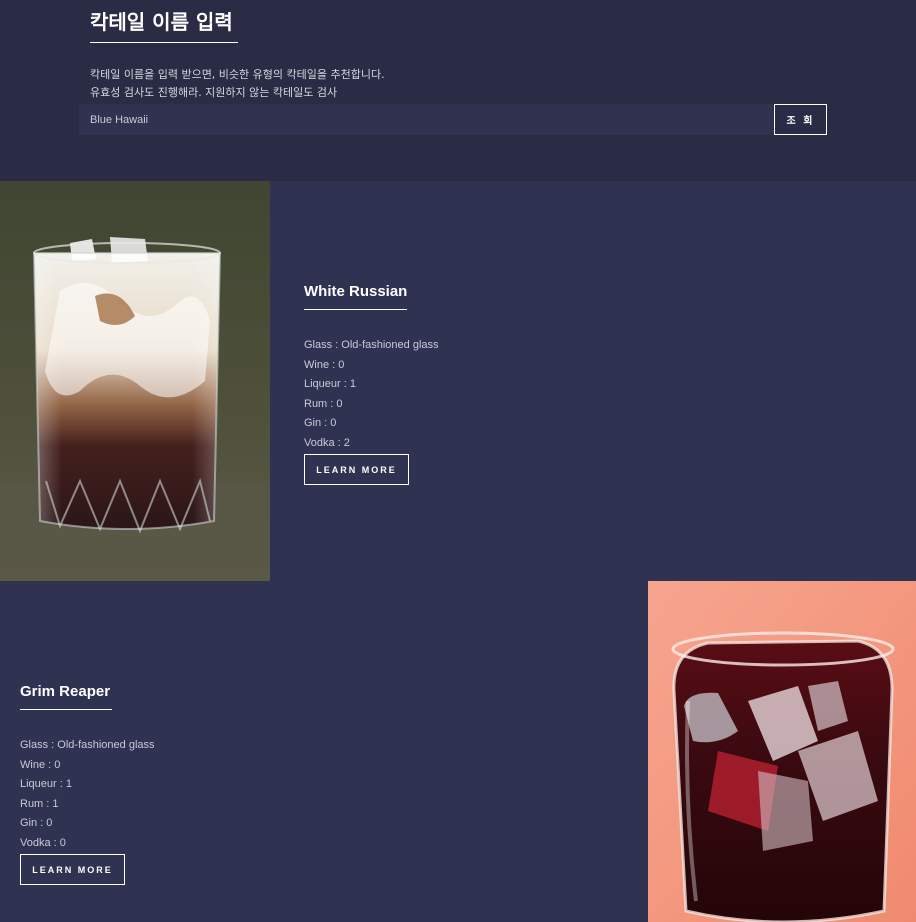  Describe the element at coordinates (782, 751) in the screenshot. I see `grim-reaper-photo` at that location.